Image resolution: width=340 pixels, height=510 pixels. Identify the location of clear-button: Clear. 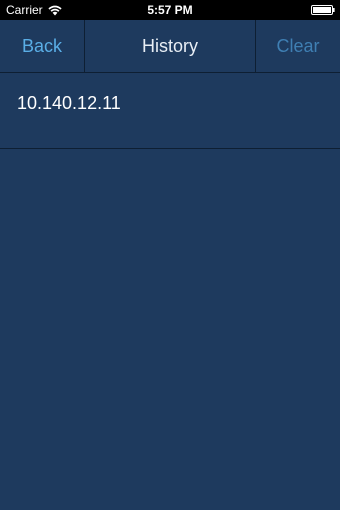
(297, 46).